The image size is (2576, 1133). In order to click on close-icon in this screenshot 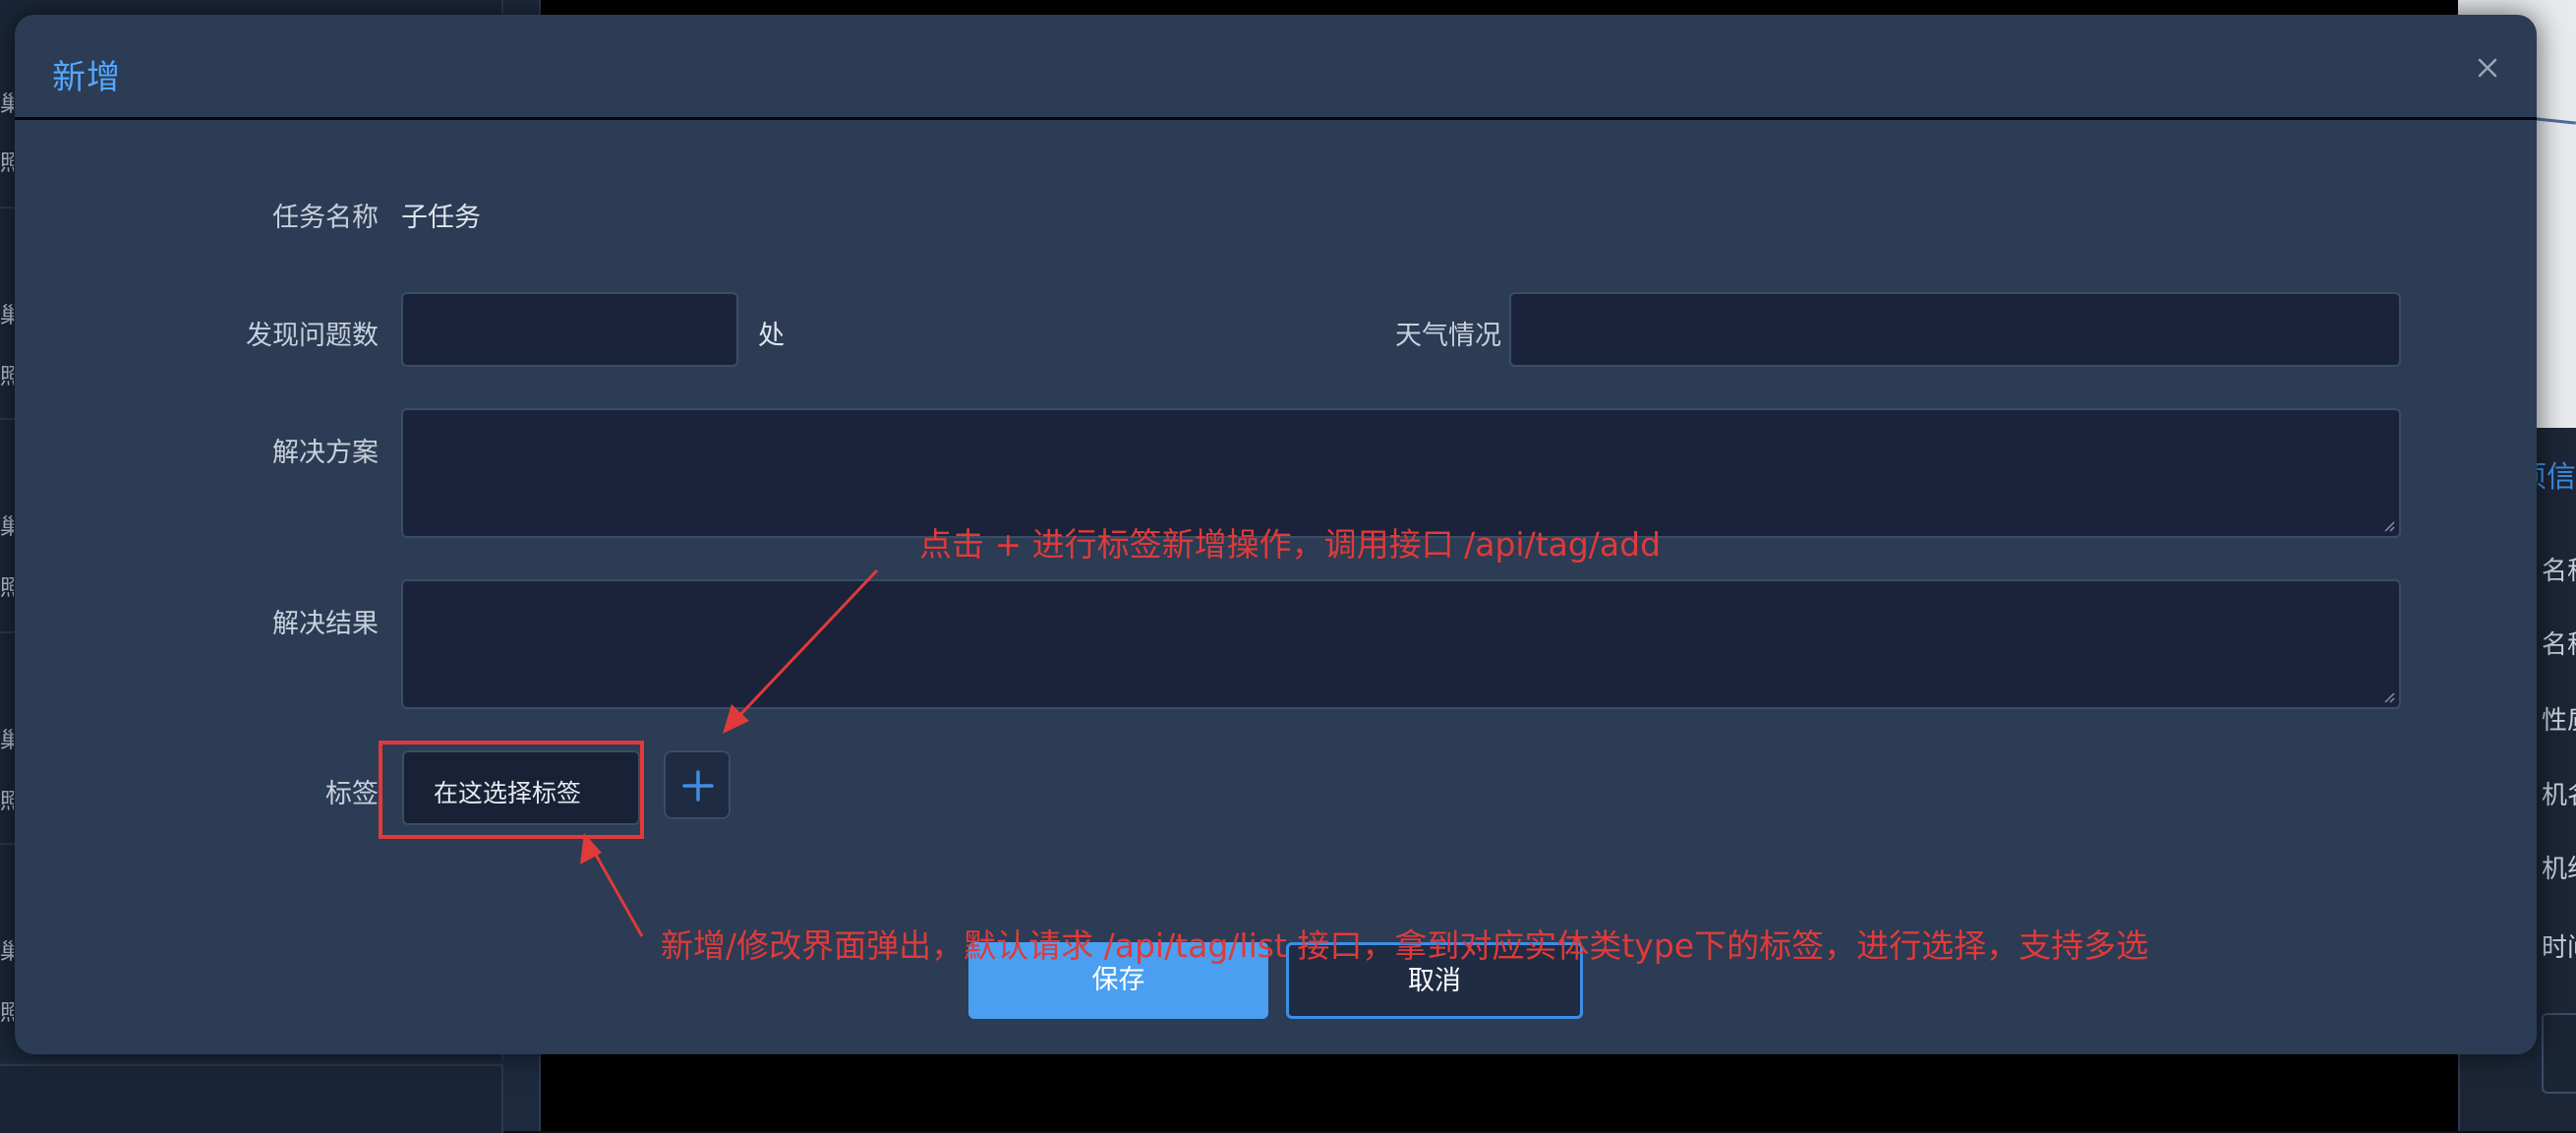, I will do `click(2487, 68)`.